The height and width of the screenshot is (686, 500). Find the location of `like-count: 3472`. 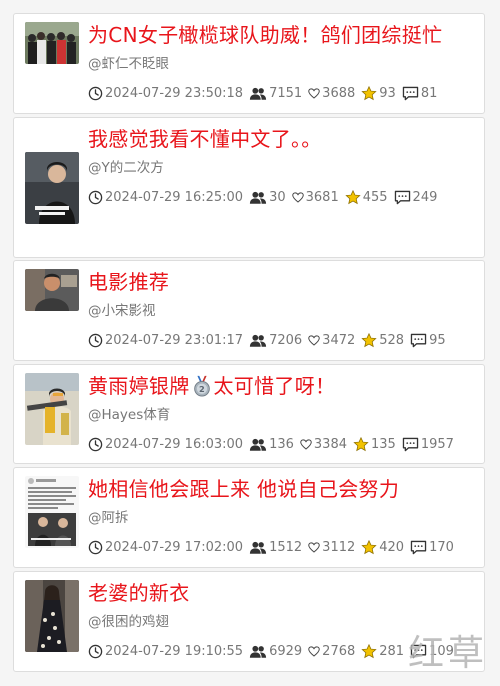

like-count: 3472 is located at coordinates (339, 340).